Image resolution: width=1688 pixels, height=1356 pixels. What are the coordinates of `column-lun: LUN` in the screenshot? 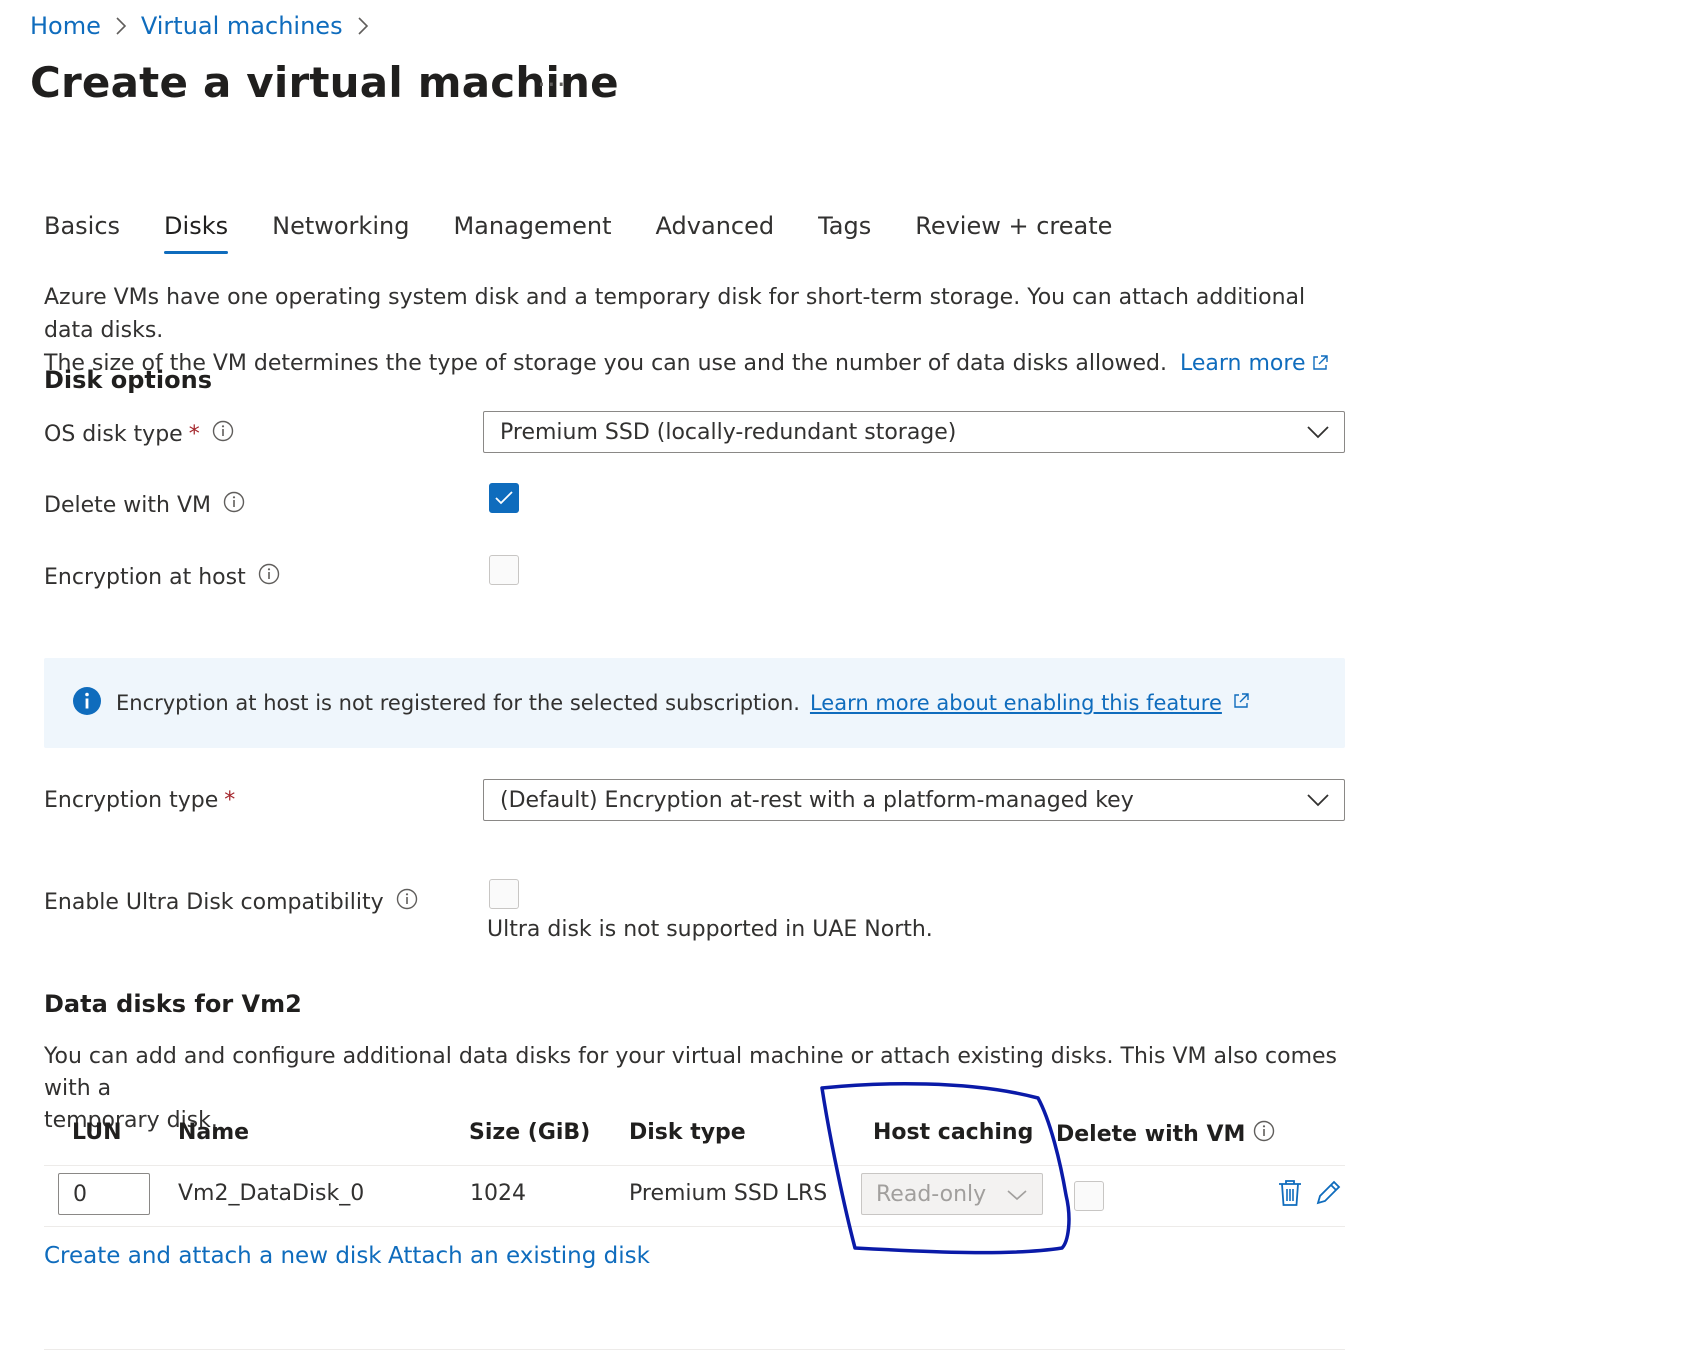 It's located at (97, 1132).